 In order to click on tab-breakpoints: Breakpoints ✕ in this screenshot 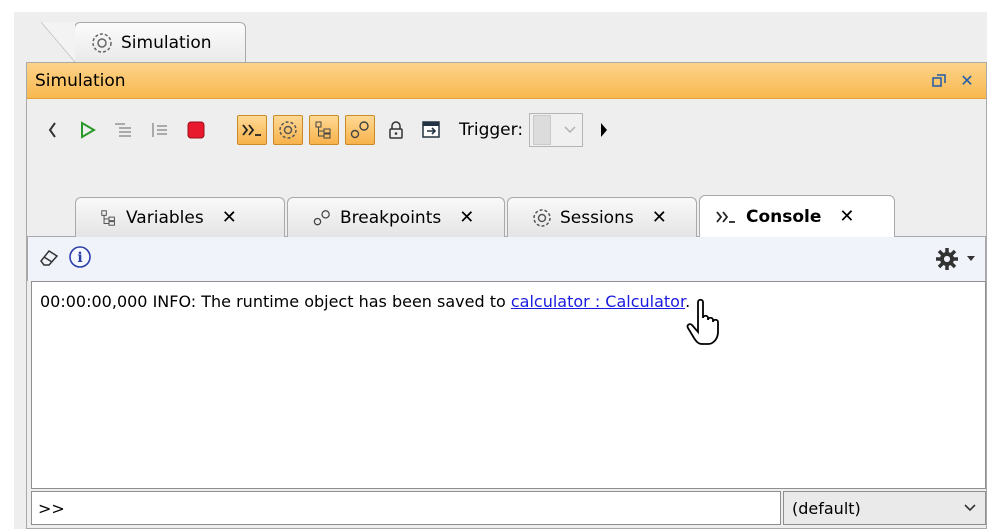, I will do `click(396, 217)`.